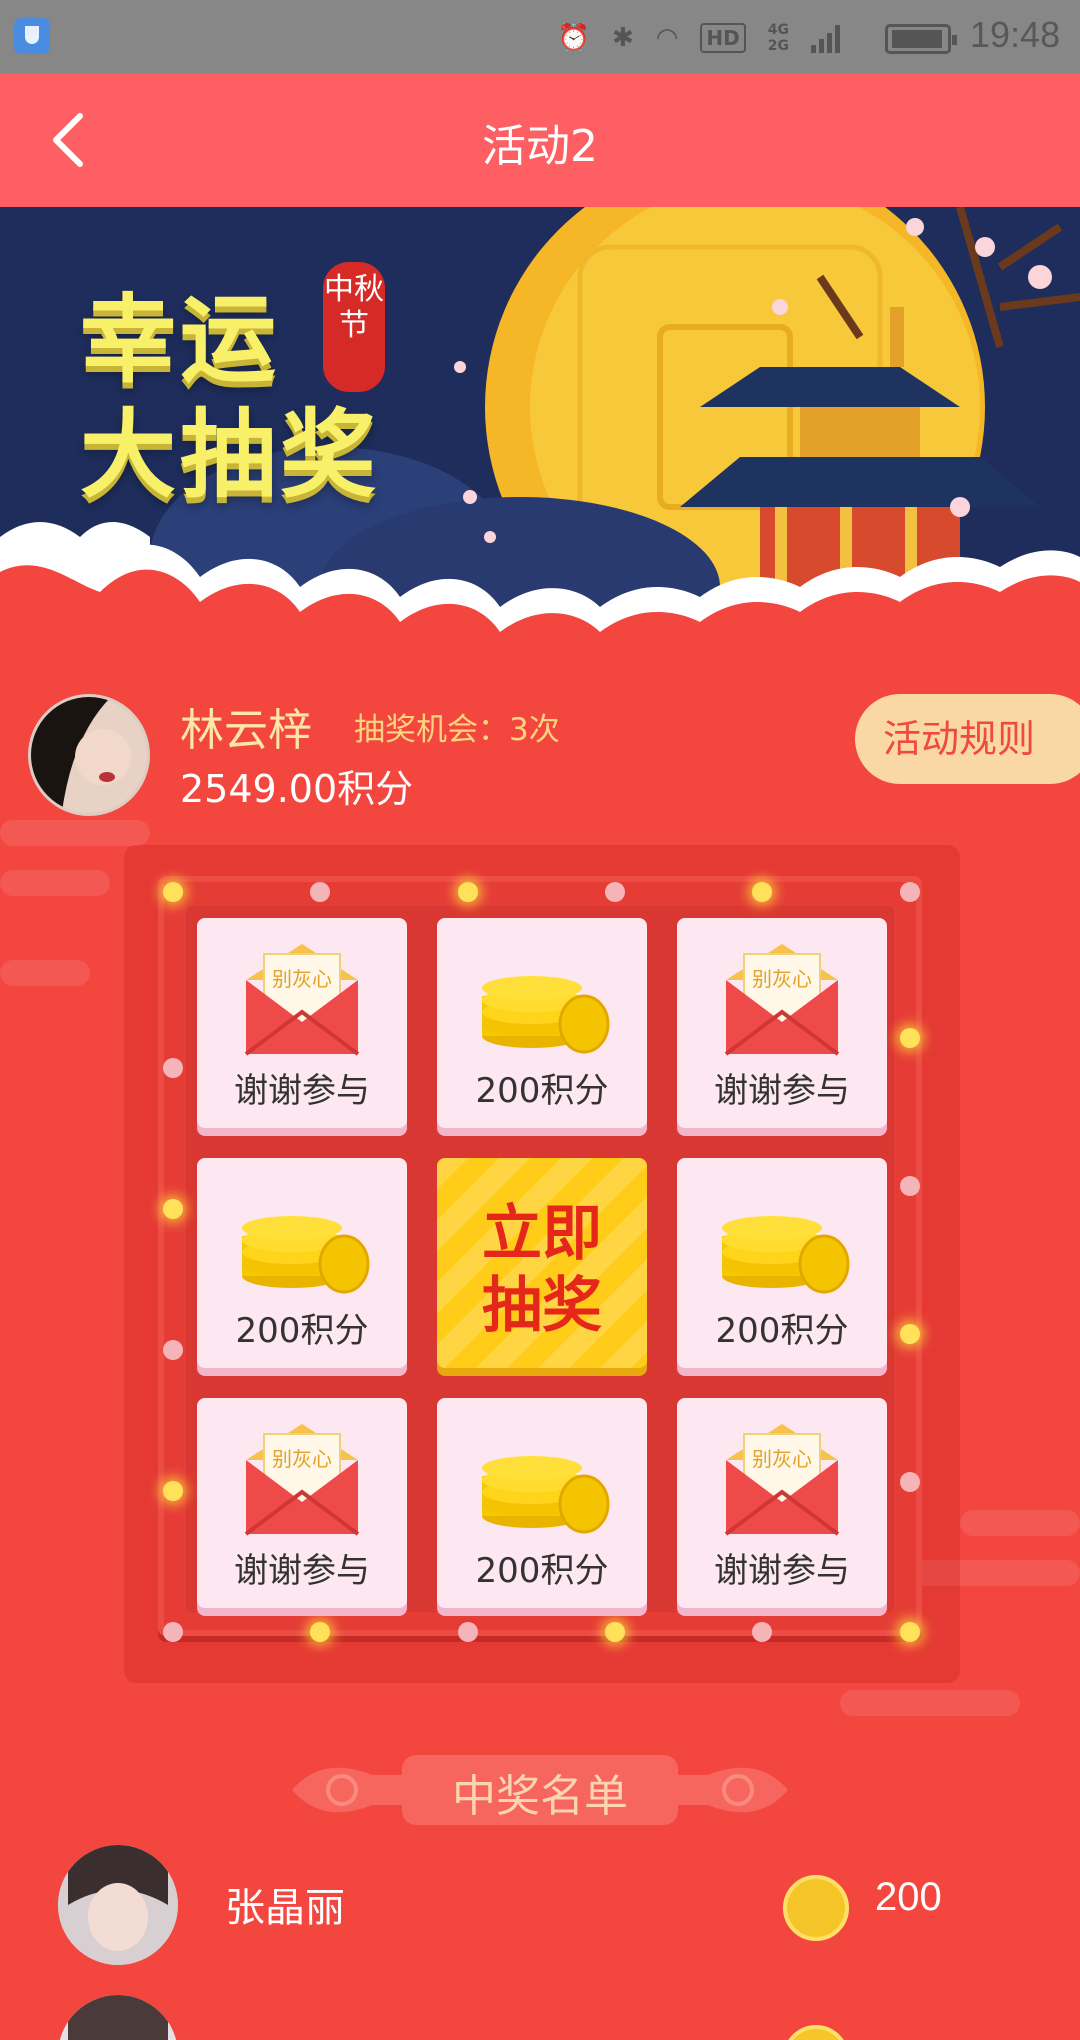 This screenshot has height=2040, width=1080. What do you see at coordinates (825, 38) in the screenshot?
I see `signal-icon` at bounding box center [825, 38].